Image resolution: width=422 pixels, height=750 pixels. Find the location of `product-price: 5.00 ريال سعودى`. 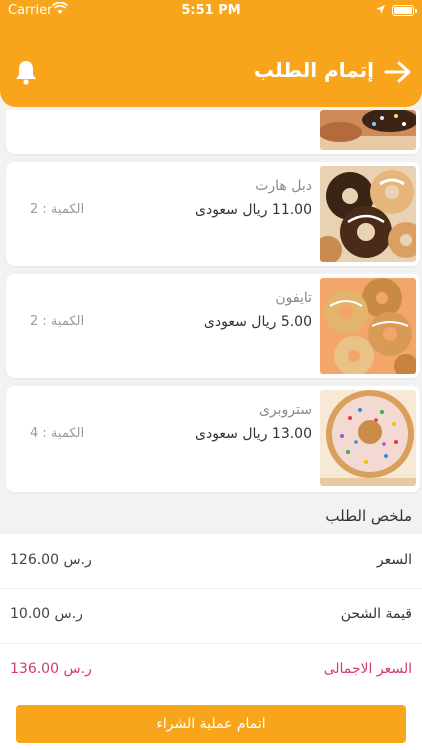

product-price: 5.00 ريال سعودى is located at coordinates (257, 322).